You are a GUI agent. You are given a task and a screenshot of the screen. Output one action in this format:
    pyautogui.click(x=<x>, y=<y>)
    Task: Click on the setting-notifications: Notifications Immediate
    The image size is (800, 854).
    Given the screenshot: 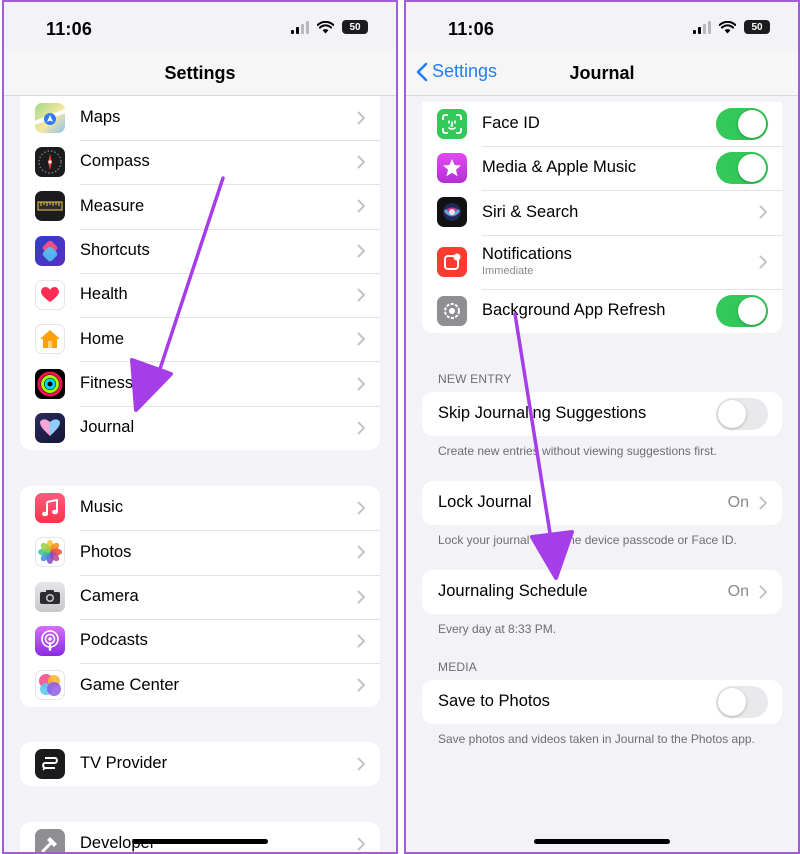 What is the action you would take?
    pyautogui.click(x=602, y=261)
    